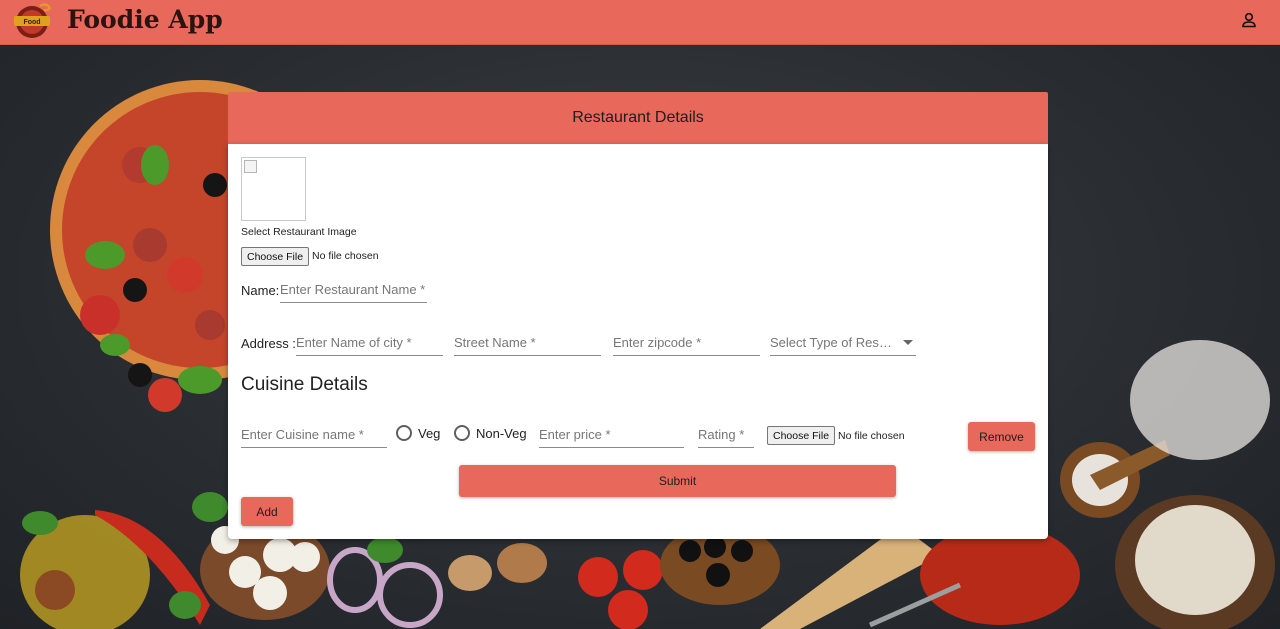 The width and height of the screenshot is (1280, 629). What do you see at coordinates (1249, 20) in the screenshot?
I see `person-icon` at bounding box center [1249, 20].